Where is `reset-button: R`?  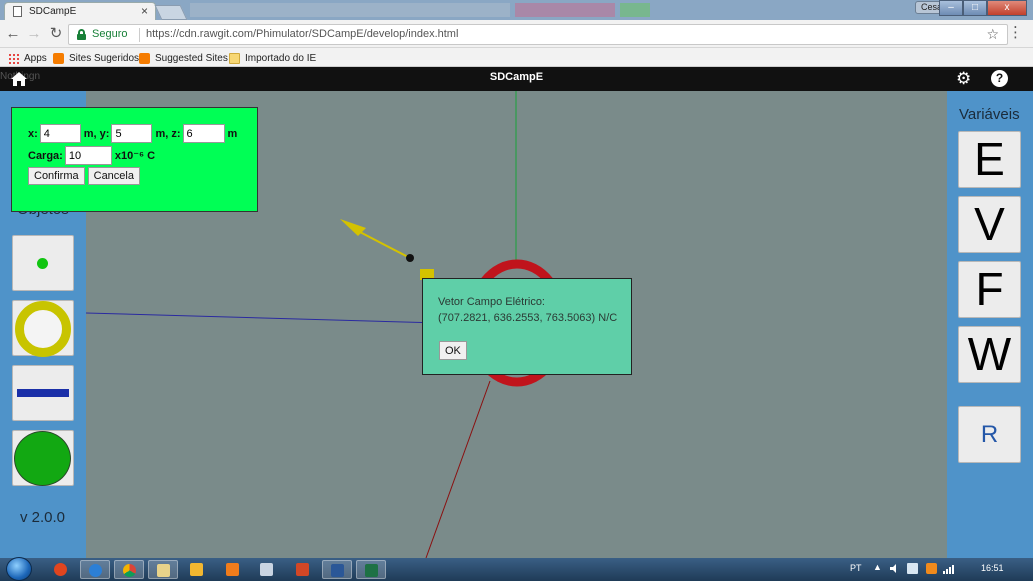 reset-button: R is located at coordinates (989, 434).